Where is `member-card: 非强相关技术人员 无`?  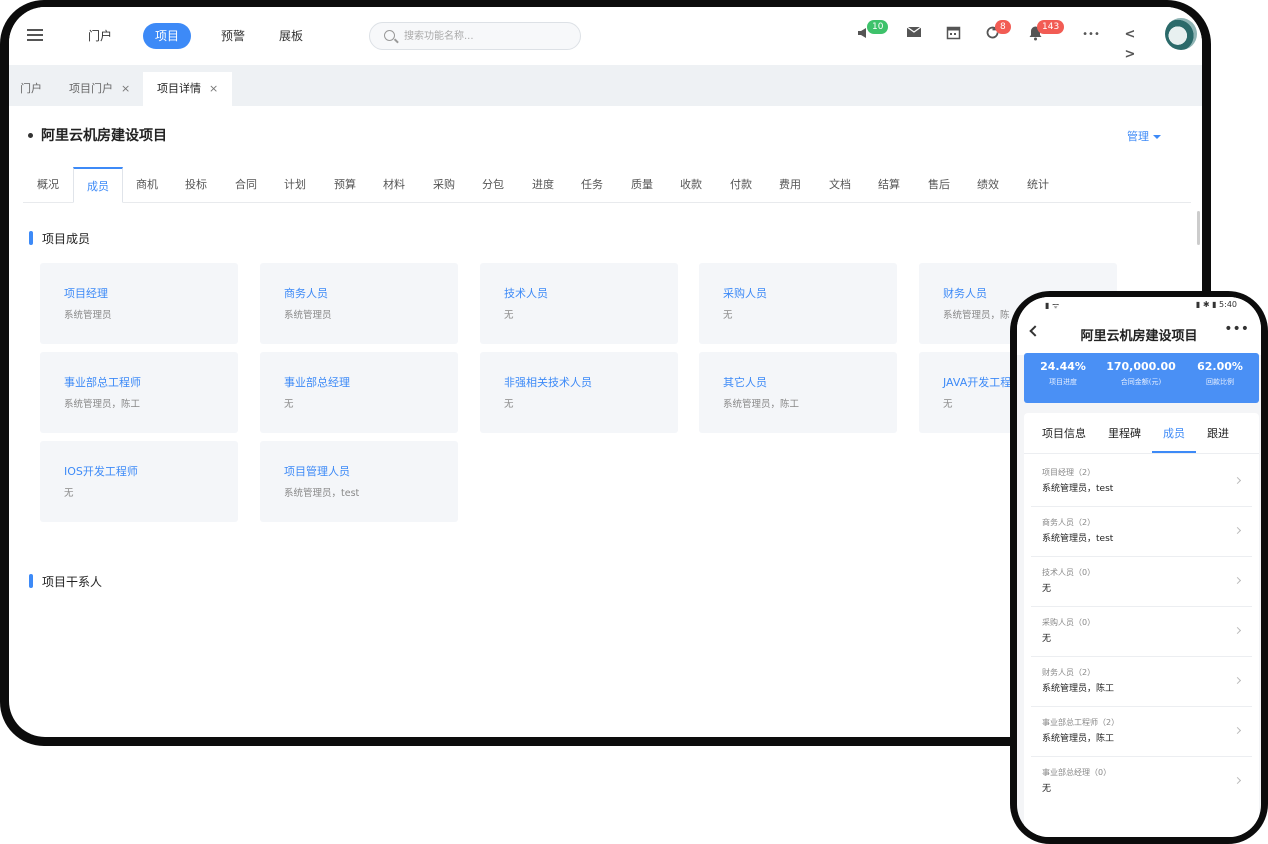 member-card: 非强相关技术人员 无 is located at coordinates (579, 392).